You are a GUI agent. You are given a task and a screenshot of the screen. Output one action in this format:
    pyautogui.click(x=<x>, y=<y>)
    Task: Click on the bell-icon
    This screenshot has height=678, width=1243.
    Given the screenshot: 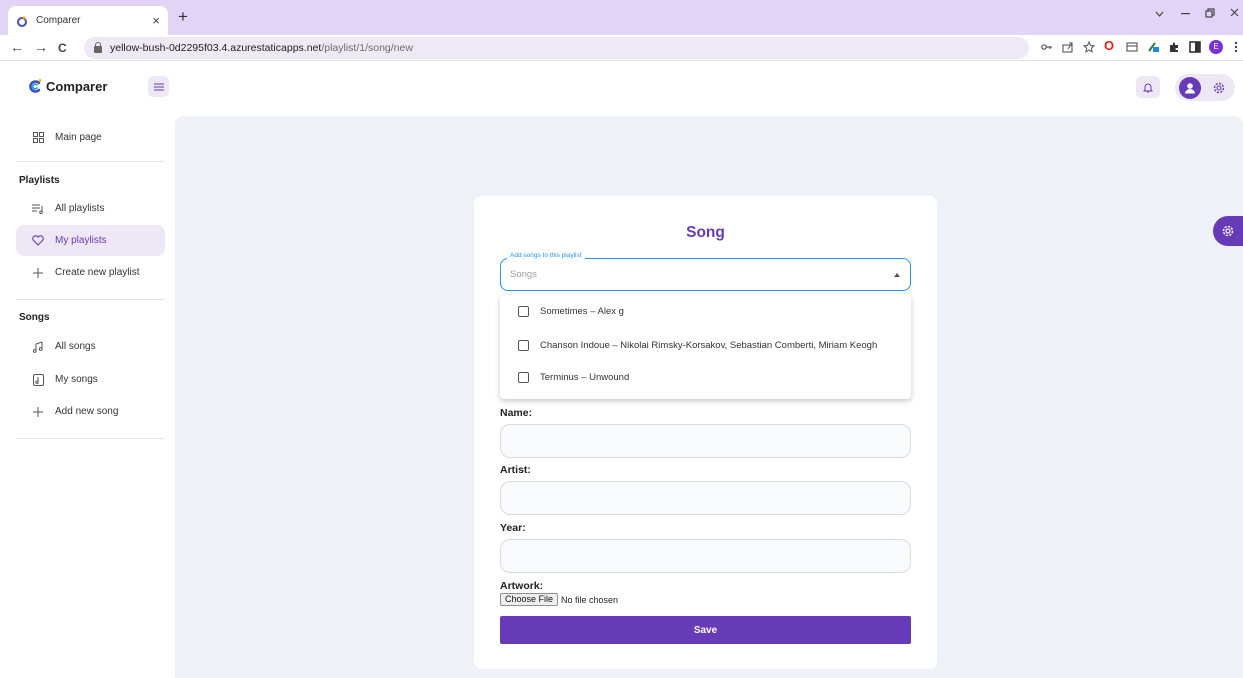 What is the action you would take?
    pyautogui.click(x=1148, y=87)
    